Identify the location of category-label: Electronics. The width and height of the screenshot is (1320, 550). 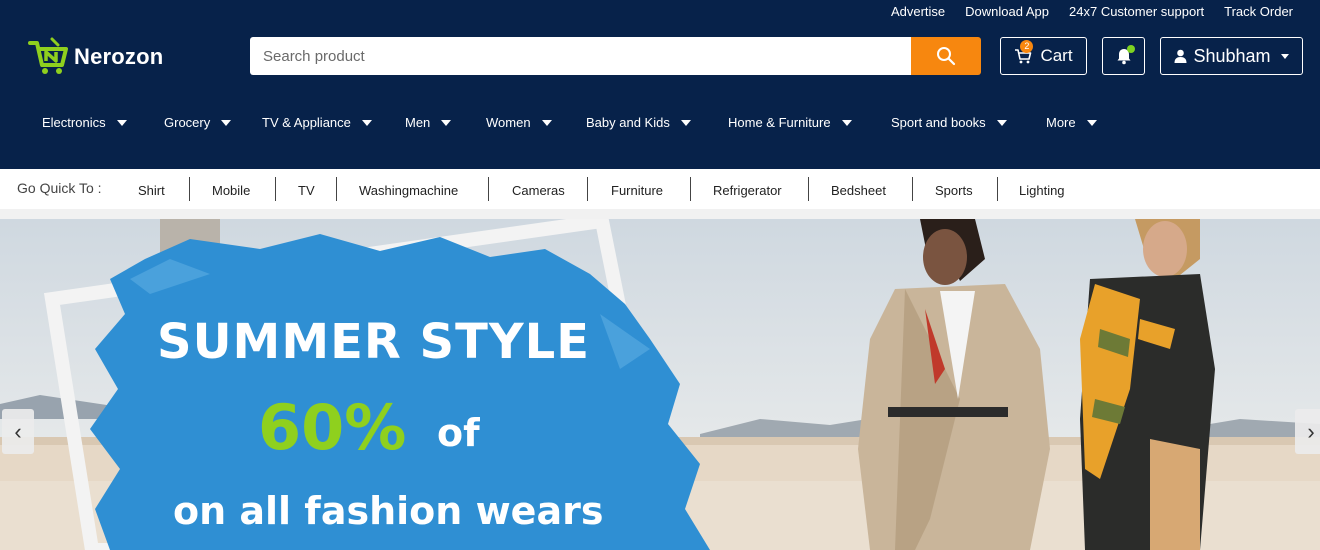
(74, 122).